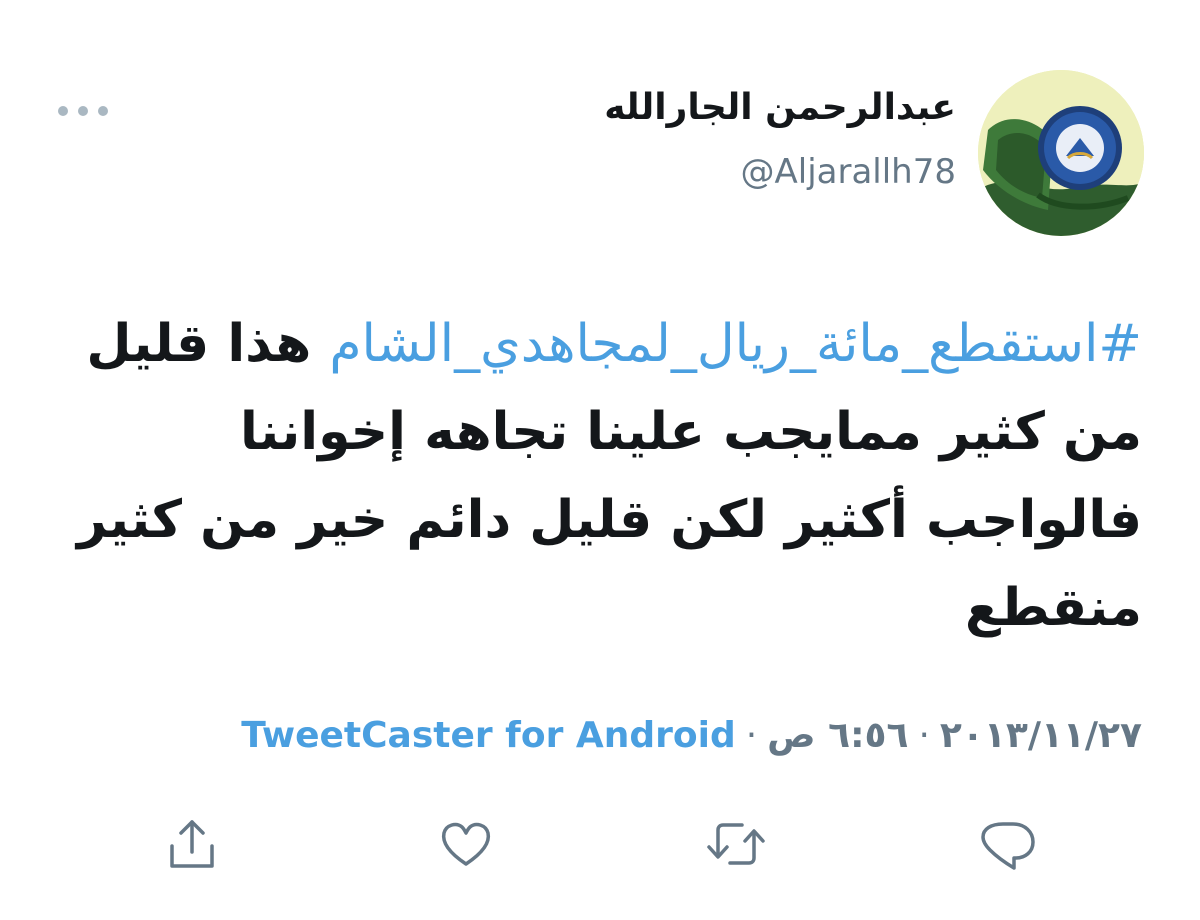 This screenshot has height=920, width=1200. I want to click on avatar, so click(1061, 153).